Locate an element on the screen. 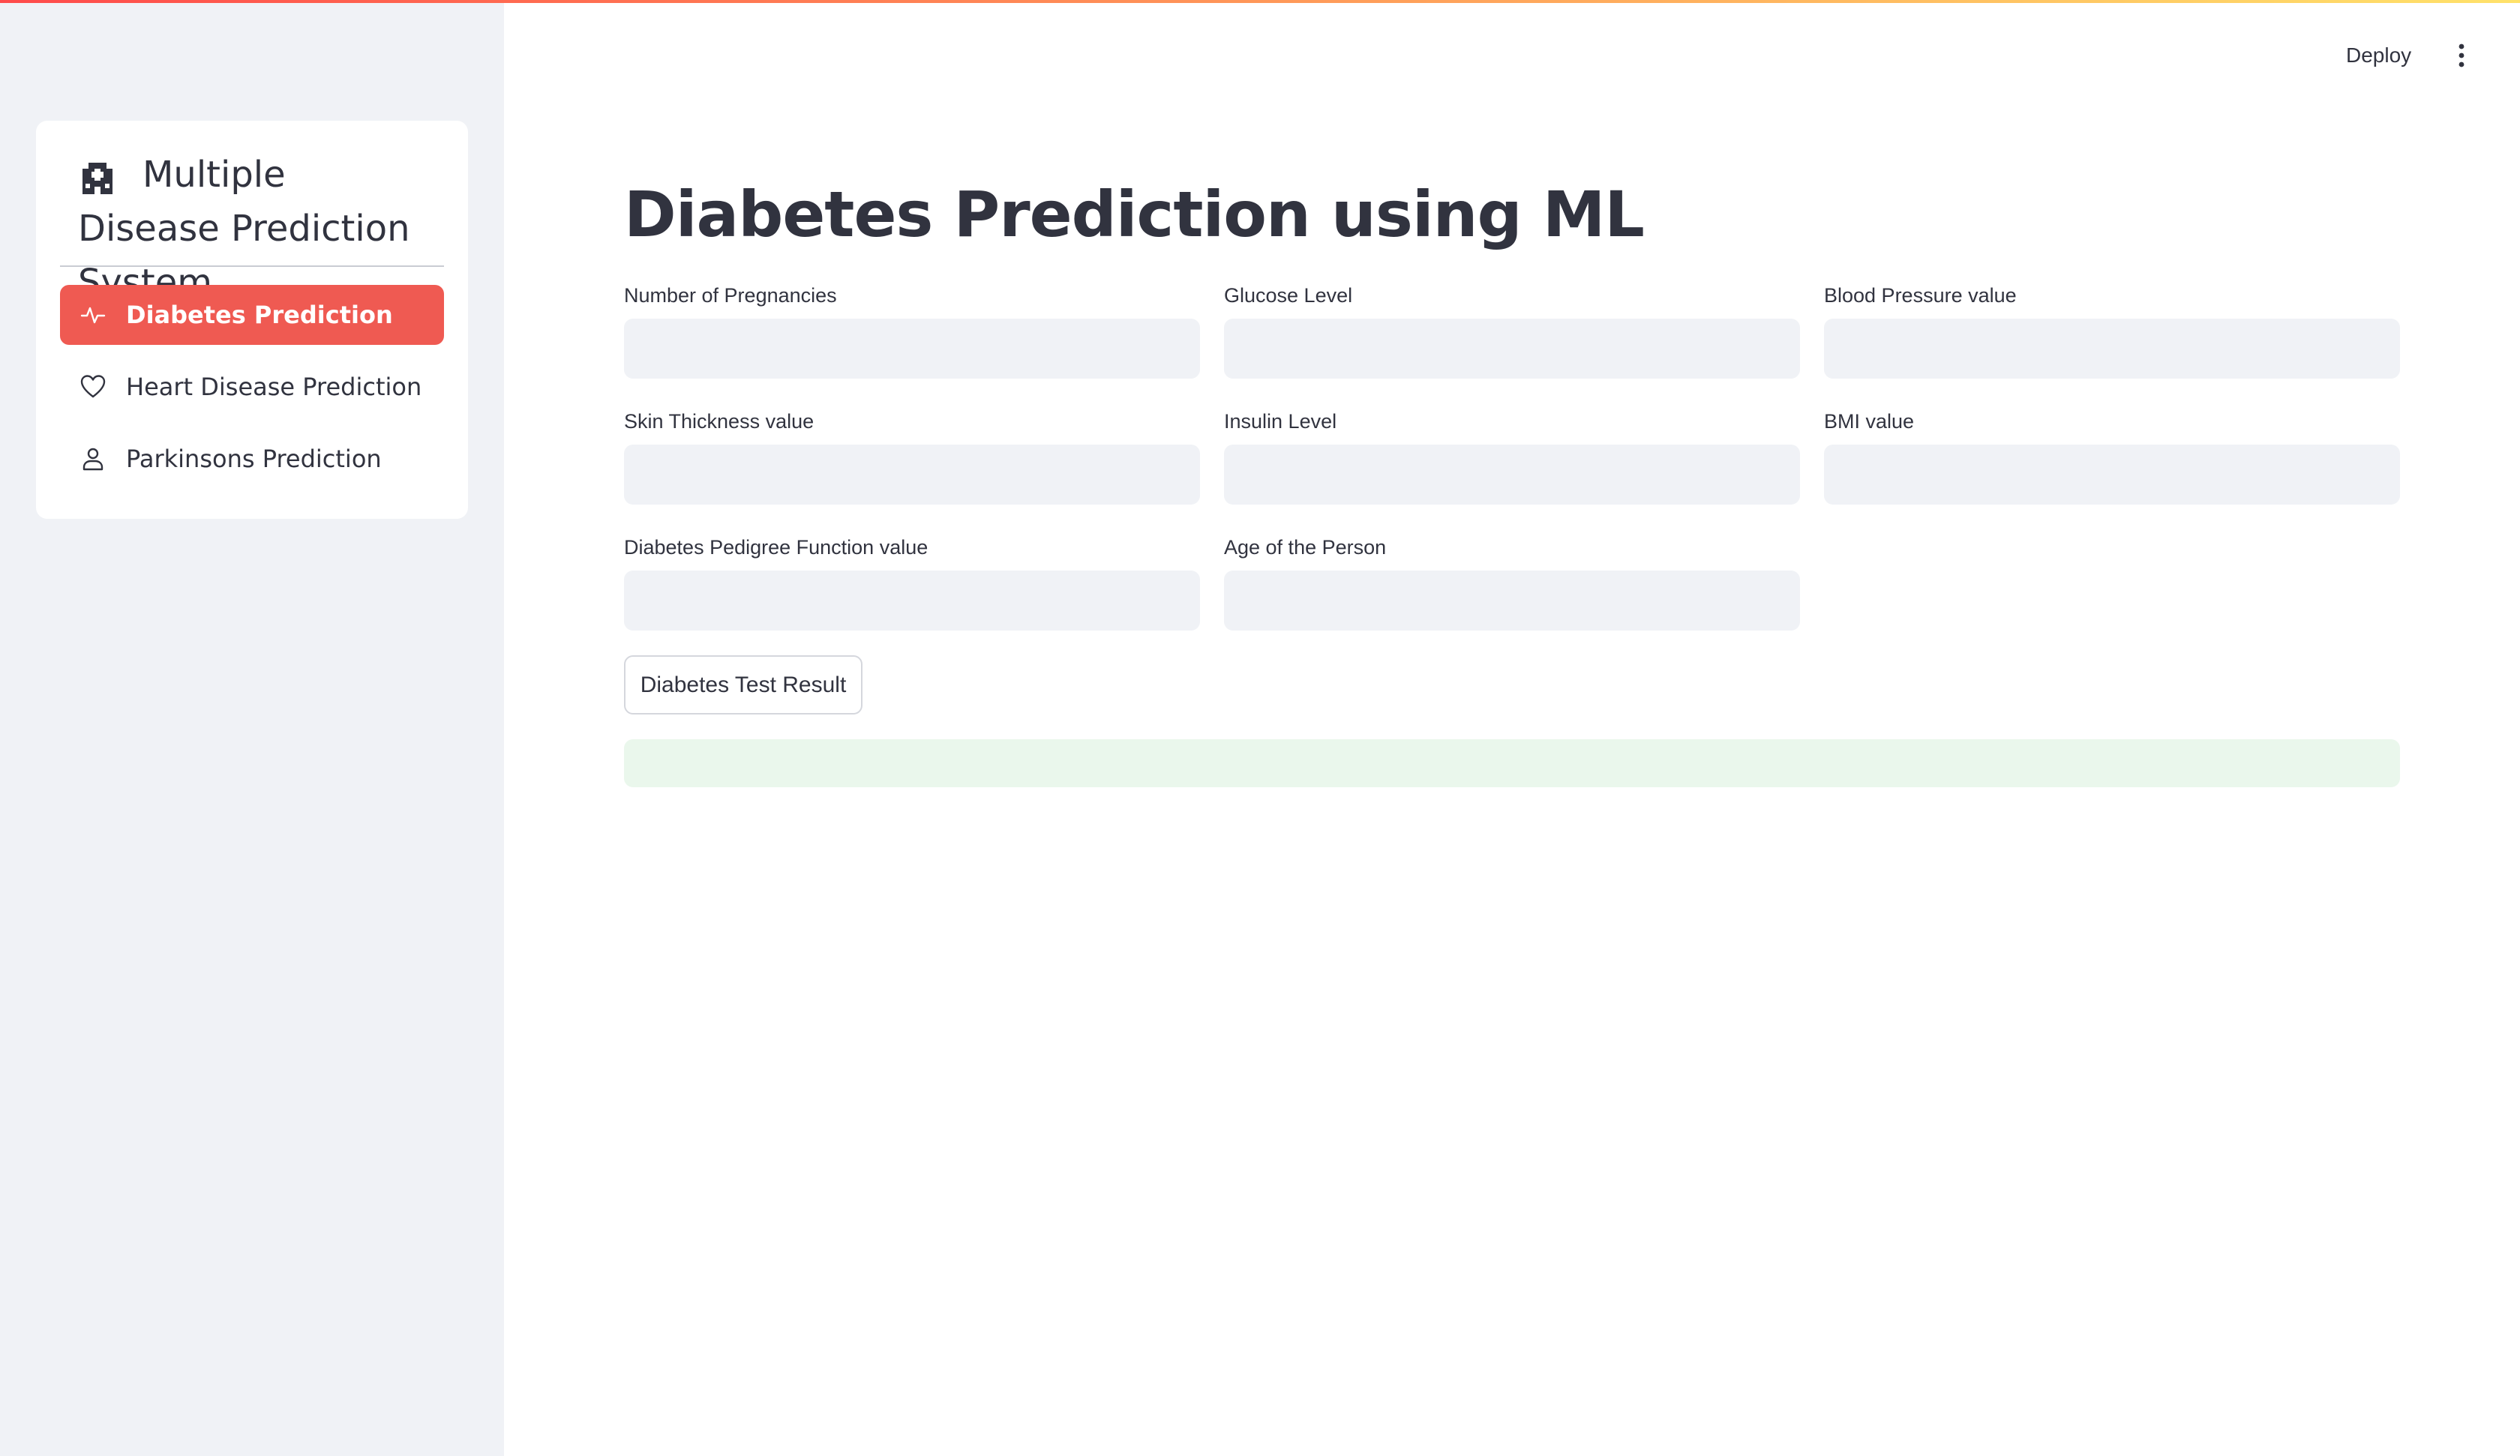 The image size is (2520, 1456). bmi-input is located at coordinates (2112, 475).